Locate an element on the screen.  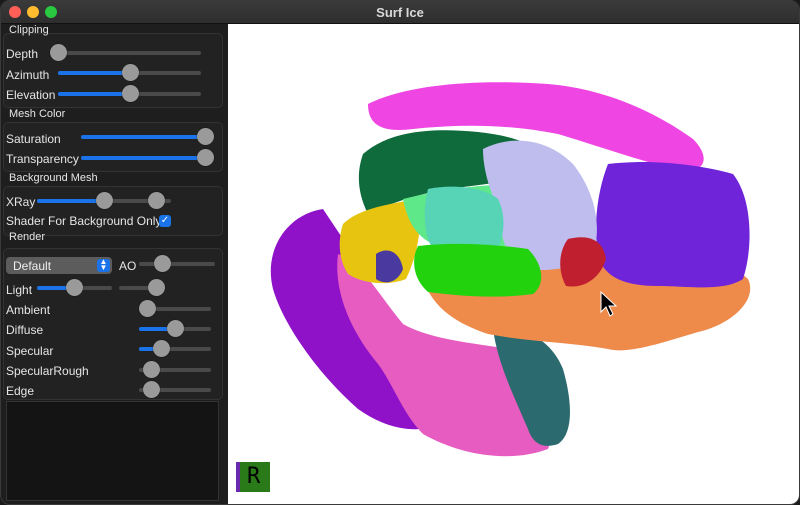
specular-label: Specular is located at coordinates (30, 351).